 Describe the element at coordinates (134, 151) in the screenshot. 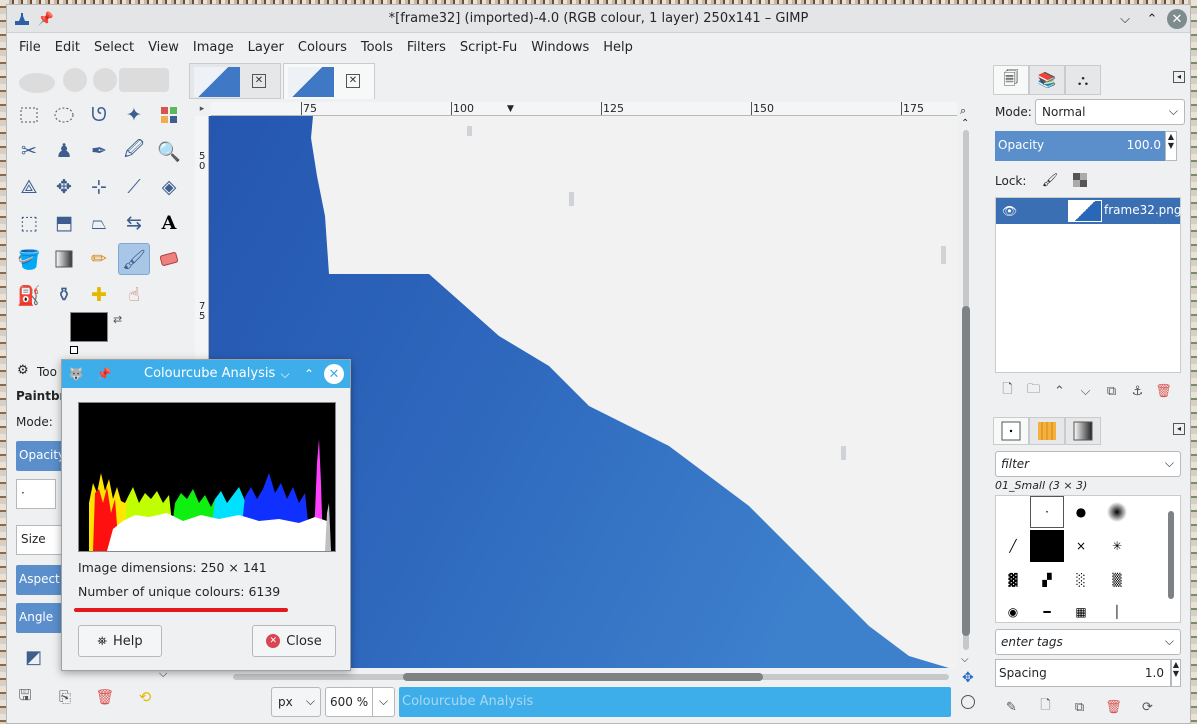

I see `colour-picker-tool-icon: 🖉` at that location.